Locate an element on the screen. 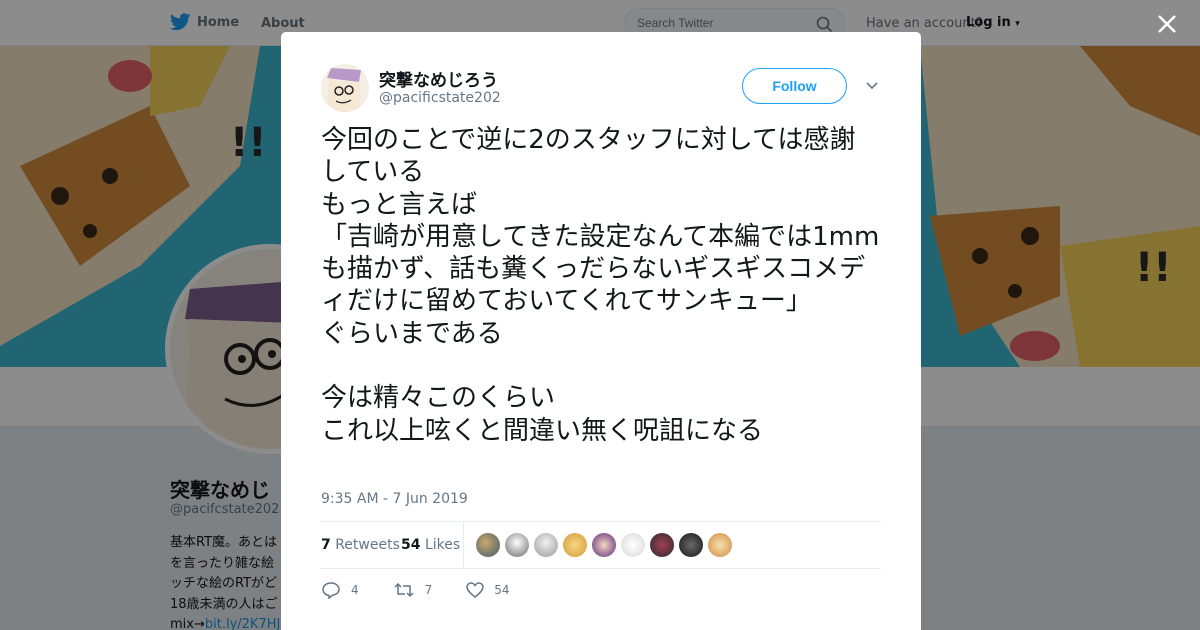 The image size is (1200, 630). author-avatar is located at coordinates (345, 88).